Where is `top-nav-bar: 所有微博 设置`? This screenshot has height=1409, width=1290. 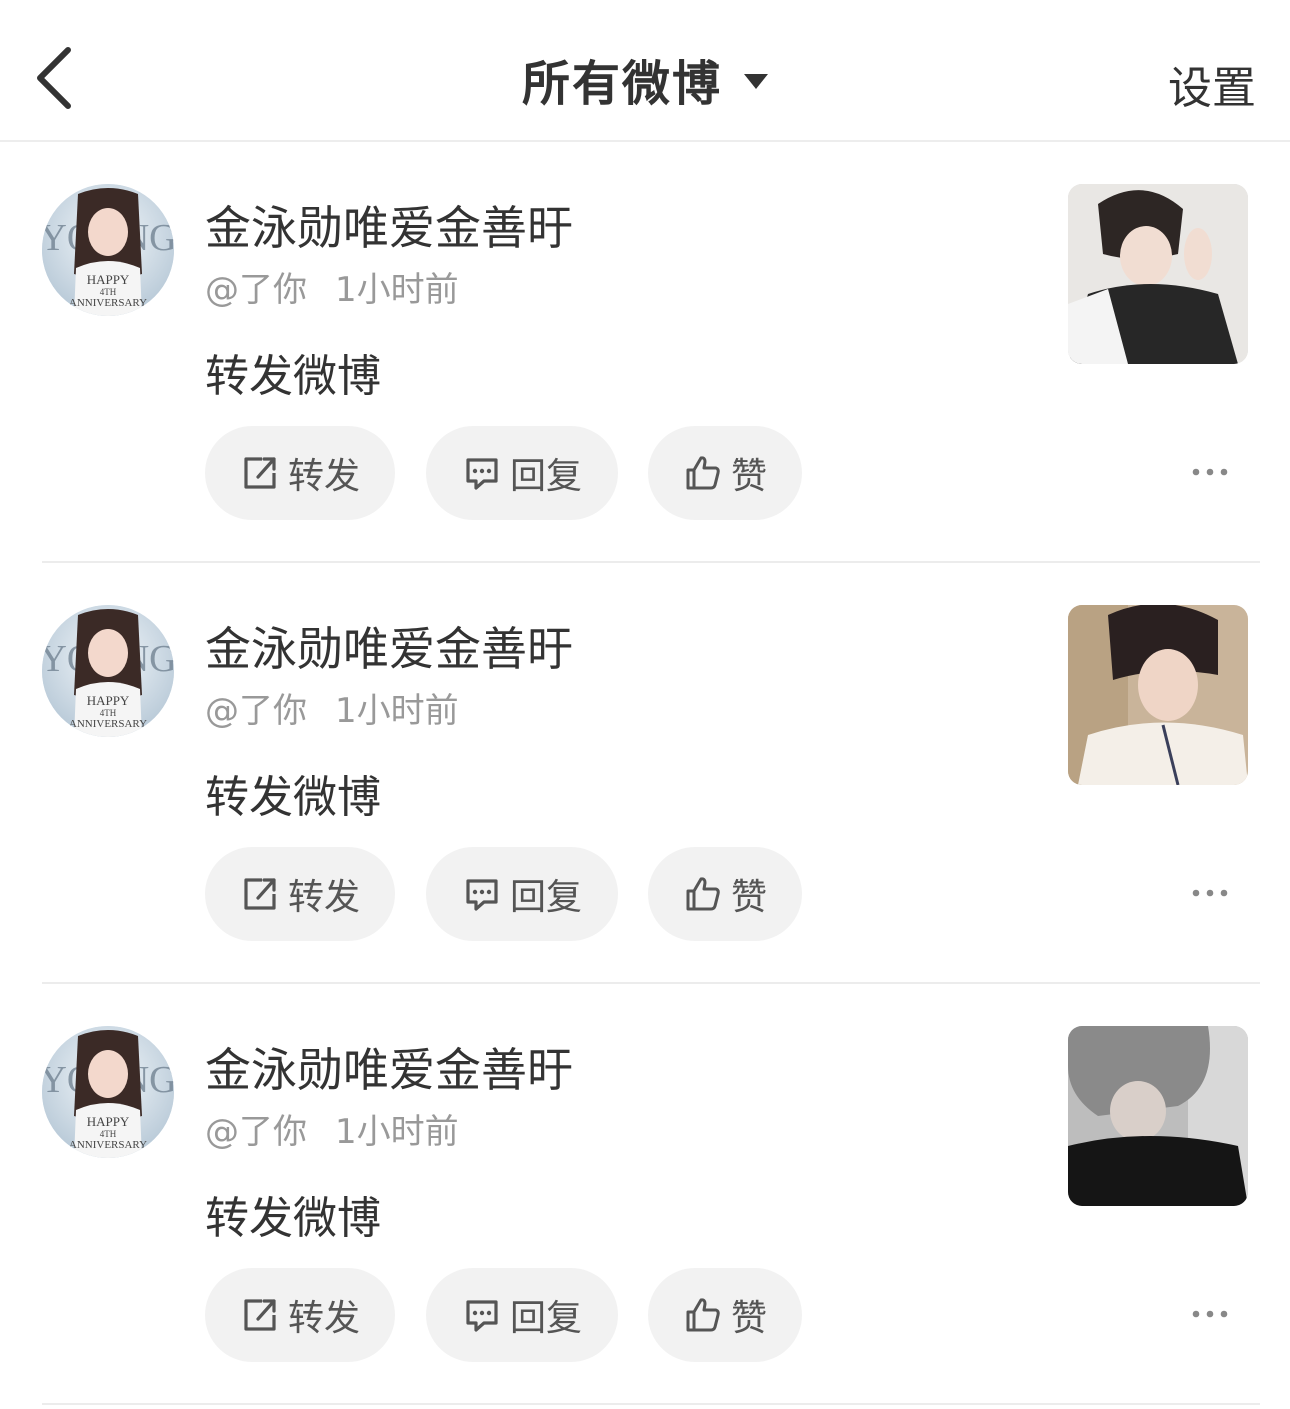
top-nav-bar: 所有微博 设置 is located at coordinates (645, 71).